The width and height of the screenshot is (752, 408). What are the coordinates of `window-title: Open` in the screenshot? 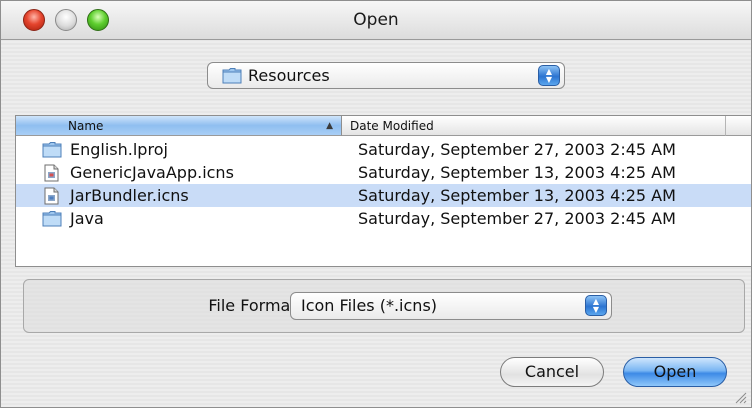 It's located at (376, 20).